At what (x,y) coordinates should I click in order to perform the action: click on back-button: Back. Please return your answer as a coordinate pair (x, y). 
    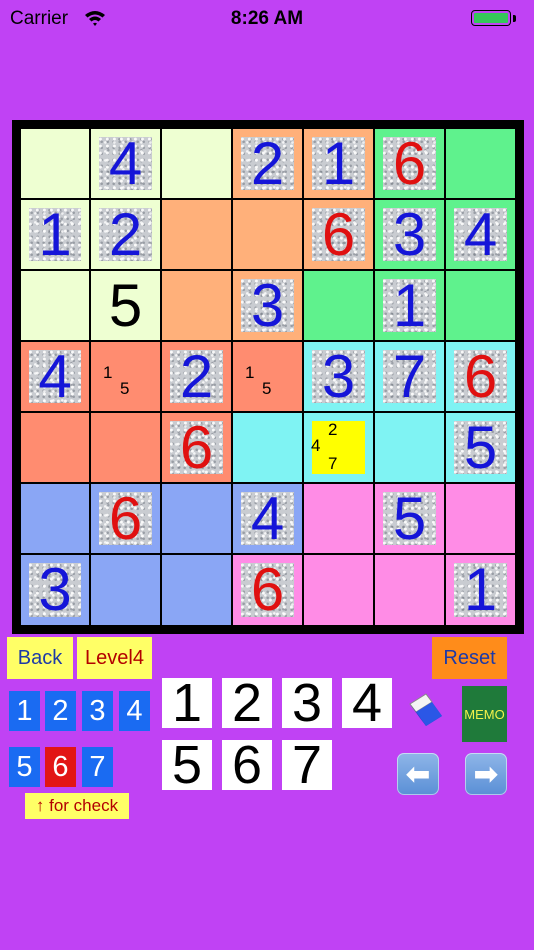
    Looking at the image, I should click on (40, 658).